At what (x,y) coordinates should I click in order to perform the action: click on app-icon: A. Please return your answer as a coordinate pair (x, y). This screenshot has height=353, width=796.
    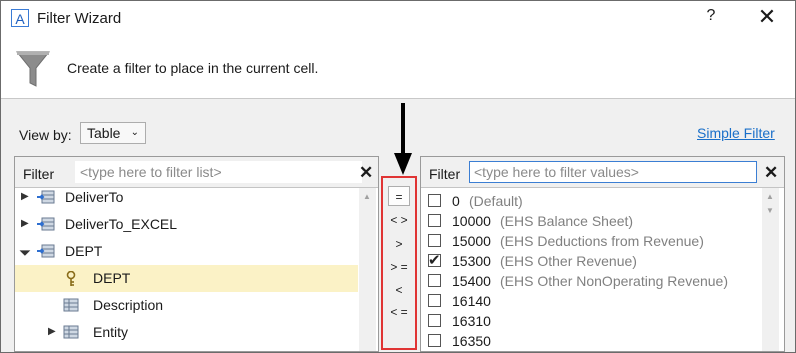
    Looking at the image, I should click on (20, 18).